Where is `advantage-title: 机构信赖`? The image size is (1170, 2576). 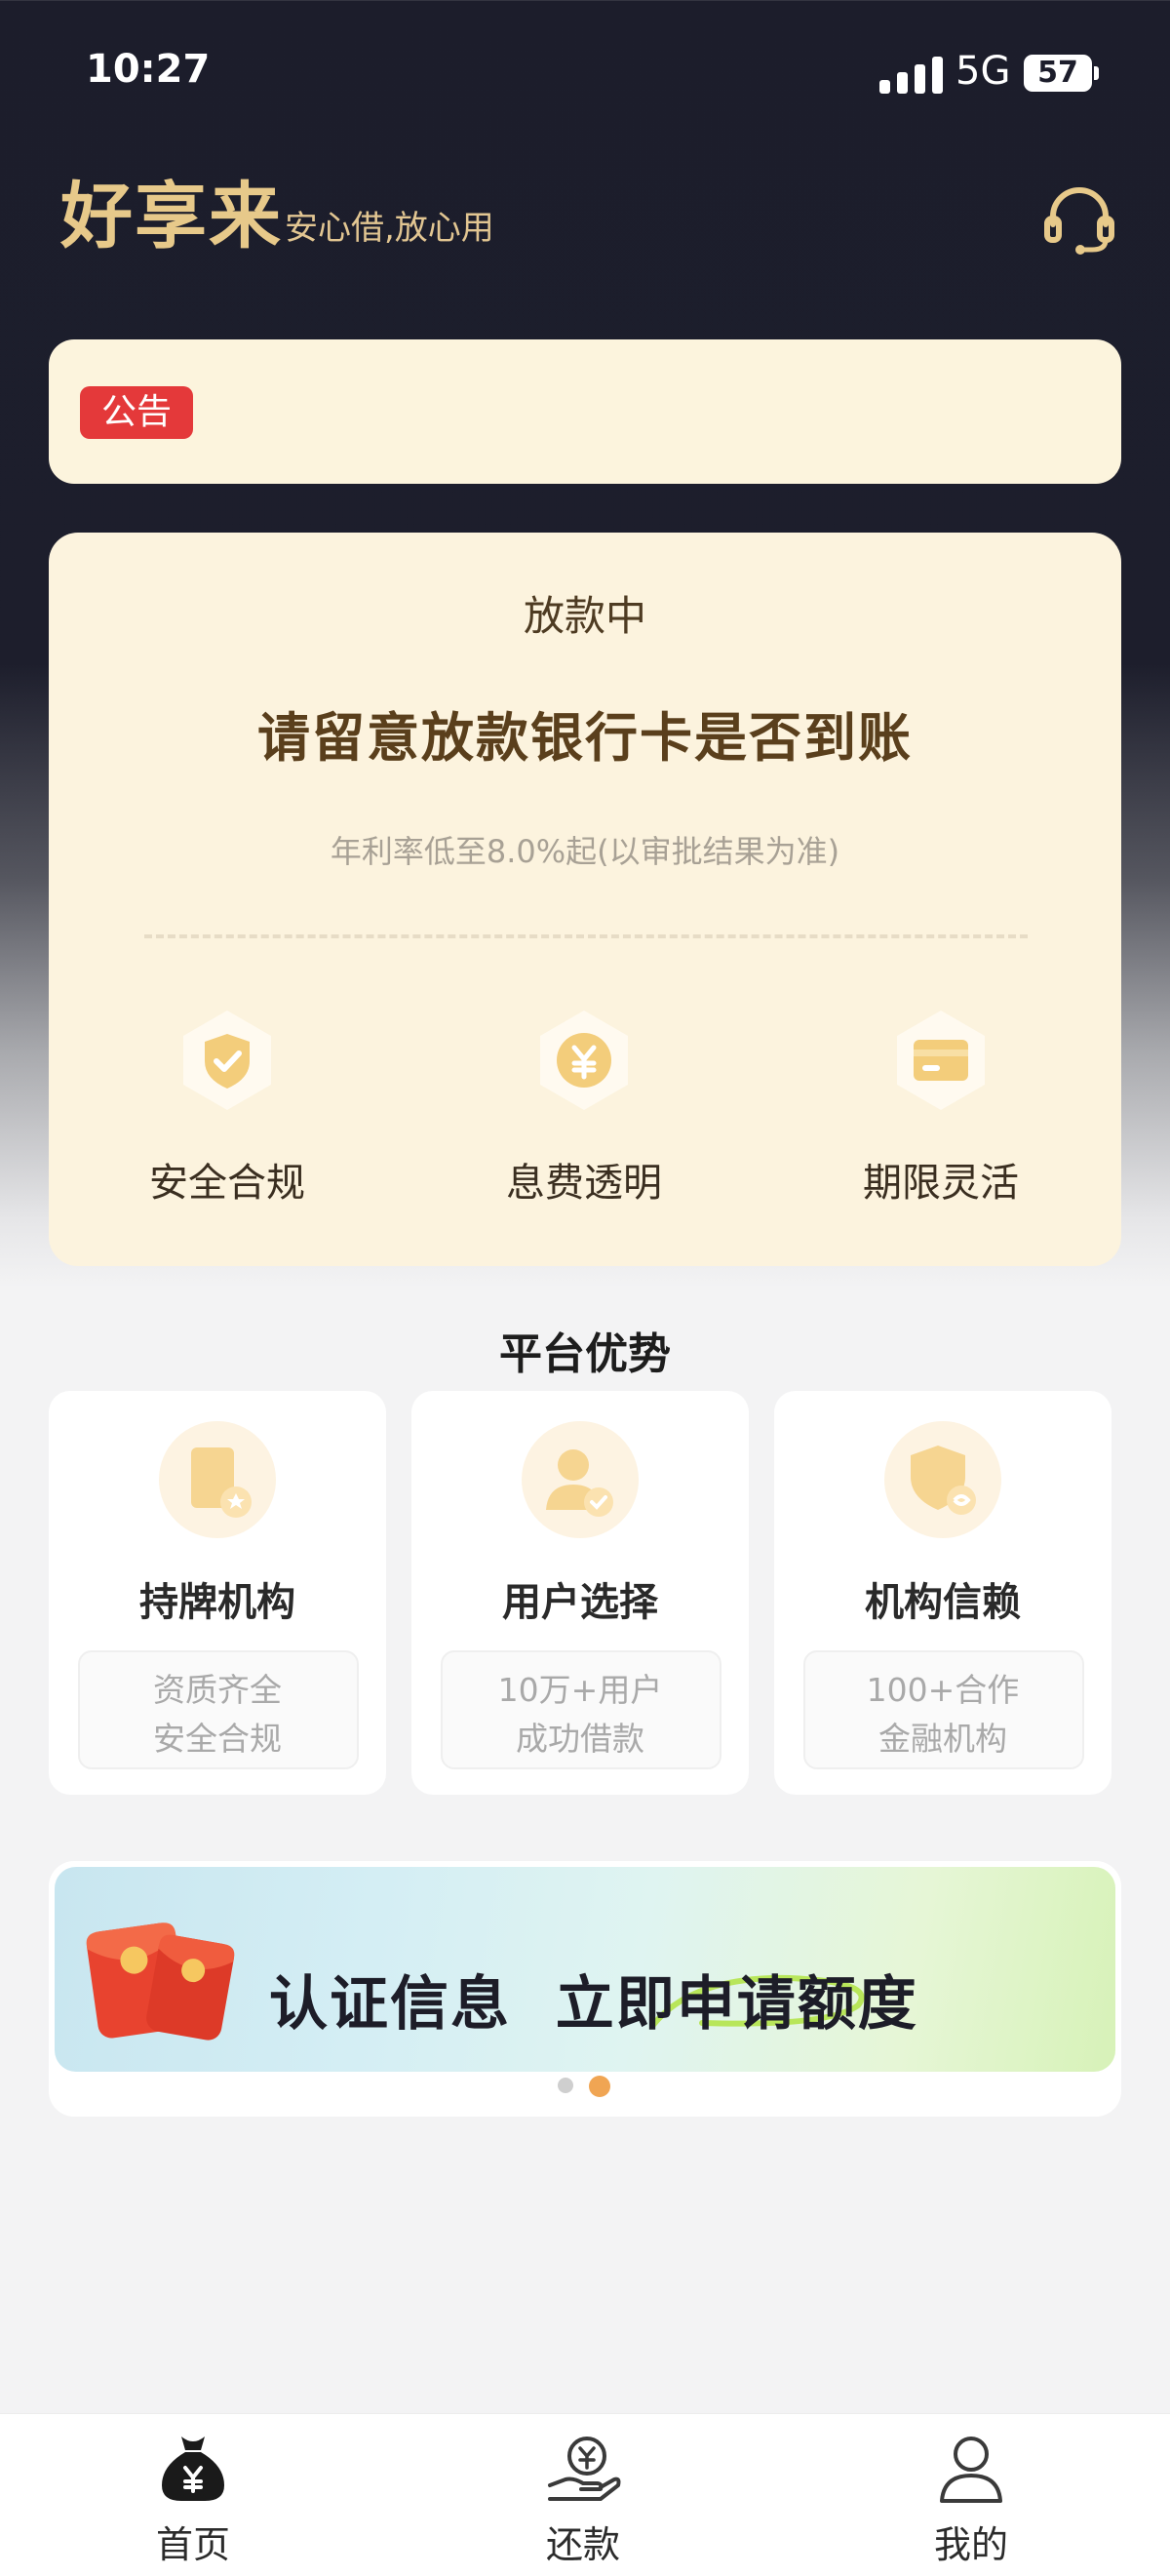 advantage-title: 机构信赖 is located at coordinates (943, 1602).